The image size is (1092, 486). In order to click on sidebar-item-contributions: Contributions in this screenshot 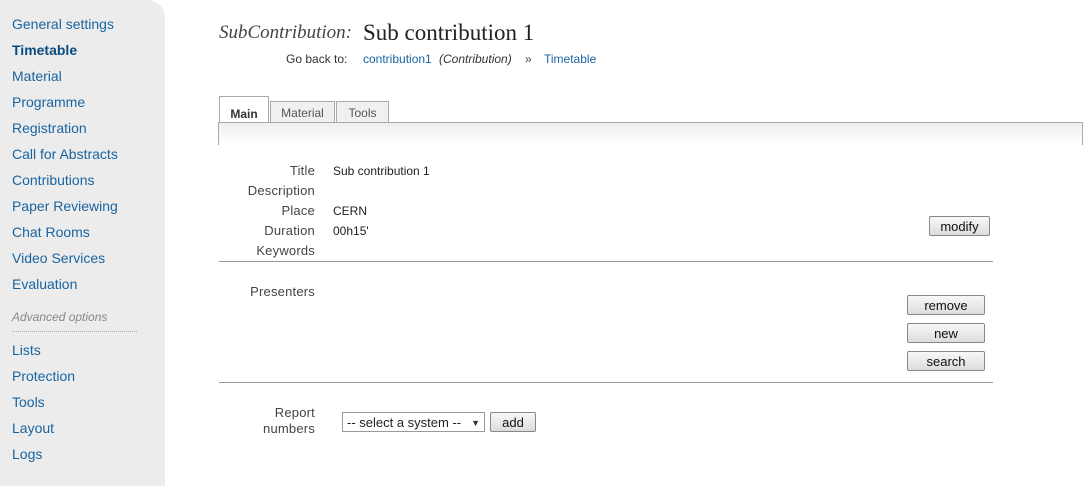, I will do `click(53, 180)`.